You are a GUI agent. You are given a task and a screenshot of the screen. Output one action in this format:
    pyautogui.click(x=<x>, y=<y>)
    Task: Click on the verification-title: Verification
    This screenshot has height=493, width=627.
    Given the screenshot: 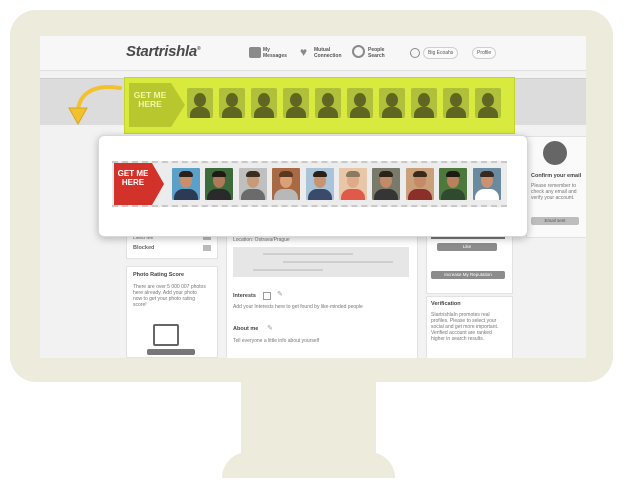 What is the action you would take?
    pyautogui.click(x=446, y=304)
    